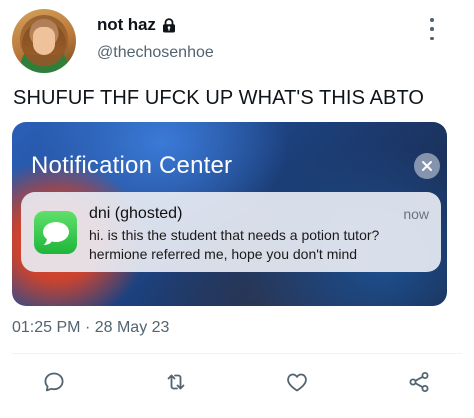  What do you see at coordinates (432, 29) in the screenshot?
I see `more-options-icon` at bounding box center [432, 29].